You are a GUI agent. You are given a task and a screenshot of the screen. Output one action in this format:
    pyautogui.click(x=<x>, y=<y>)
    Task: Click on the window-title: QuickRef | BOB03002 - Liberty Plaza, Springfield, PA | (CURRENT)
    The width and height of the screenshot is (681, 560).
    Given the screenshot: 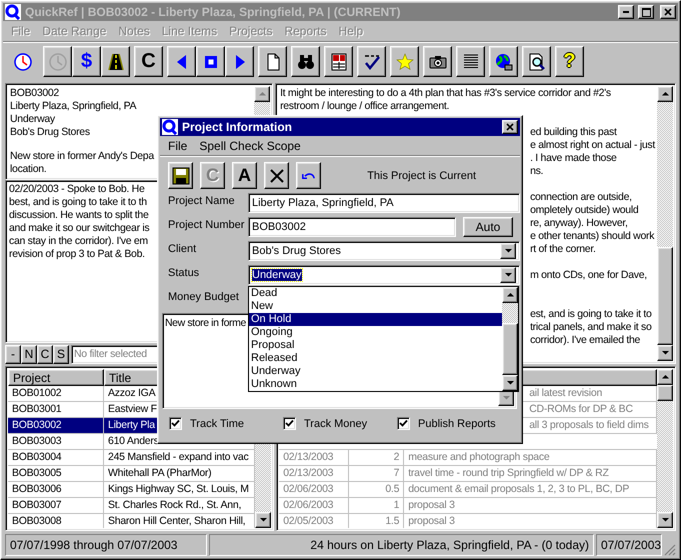 What is the action you would take?
    pyautogui.click(x=213, y=12)
    